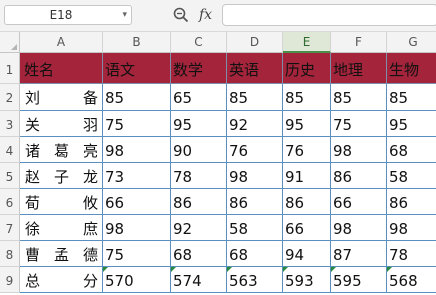  Describe the element at coordinates (411, 42) in the screenshot. I see `column-header-g: G` at that location.